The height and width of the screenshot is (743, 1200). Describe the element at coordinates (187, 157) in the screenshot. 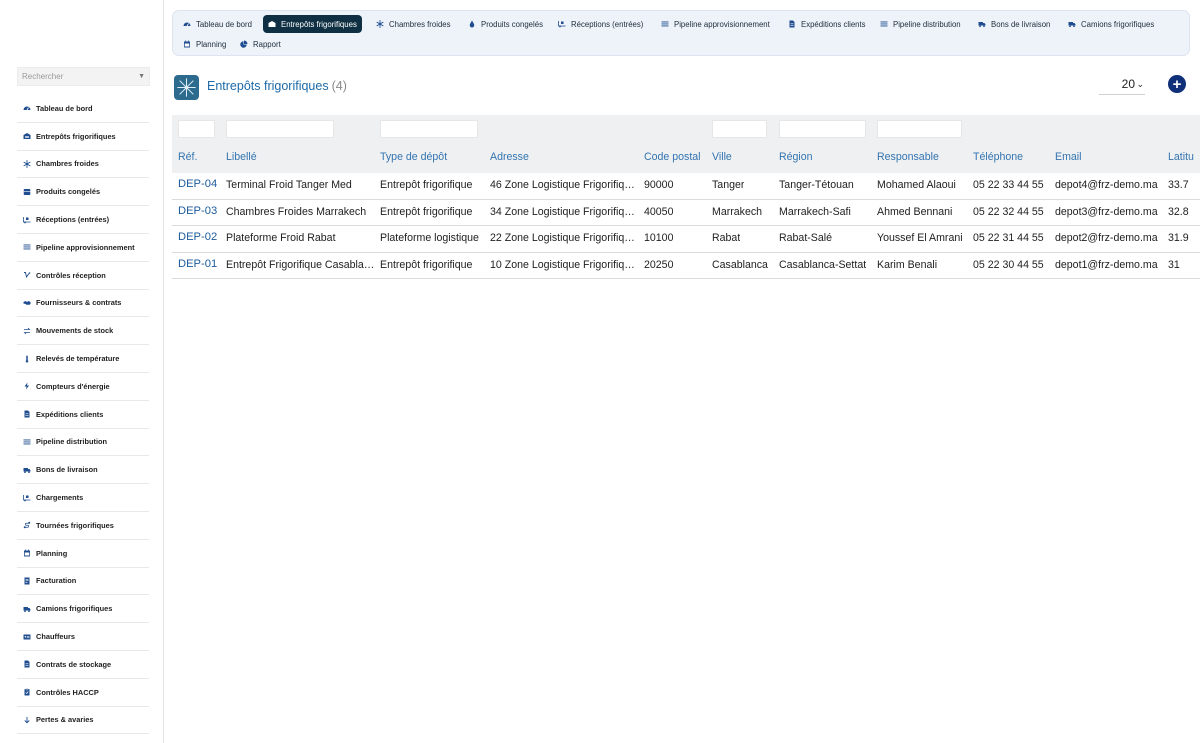

I see `column-header-ref: Réf.` at that location.